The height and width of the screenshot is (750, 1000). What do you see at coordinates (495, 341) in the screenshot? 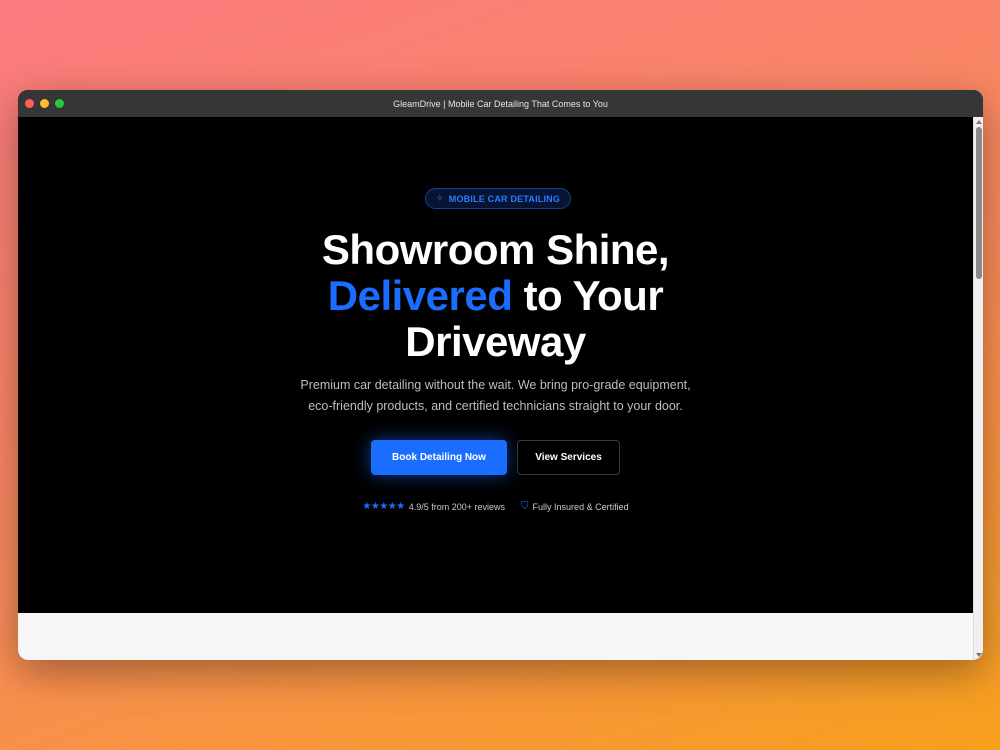
I see `headline-line-3: Driveway` at bounding box center [495, 341].